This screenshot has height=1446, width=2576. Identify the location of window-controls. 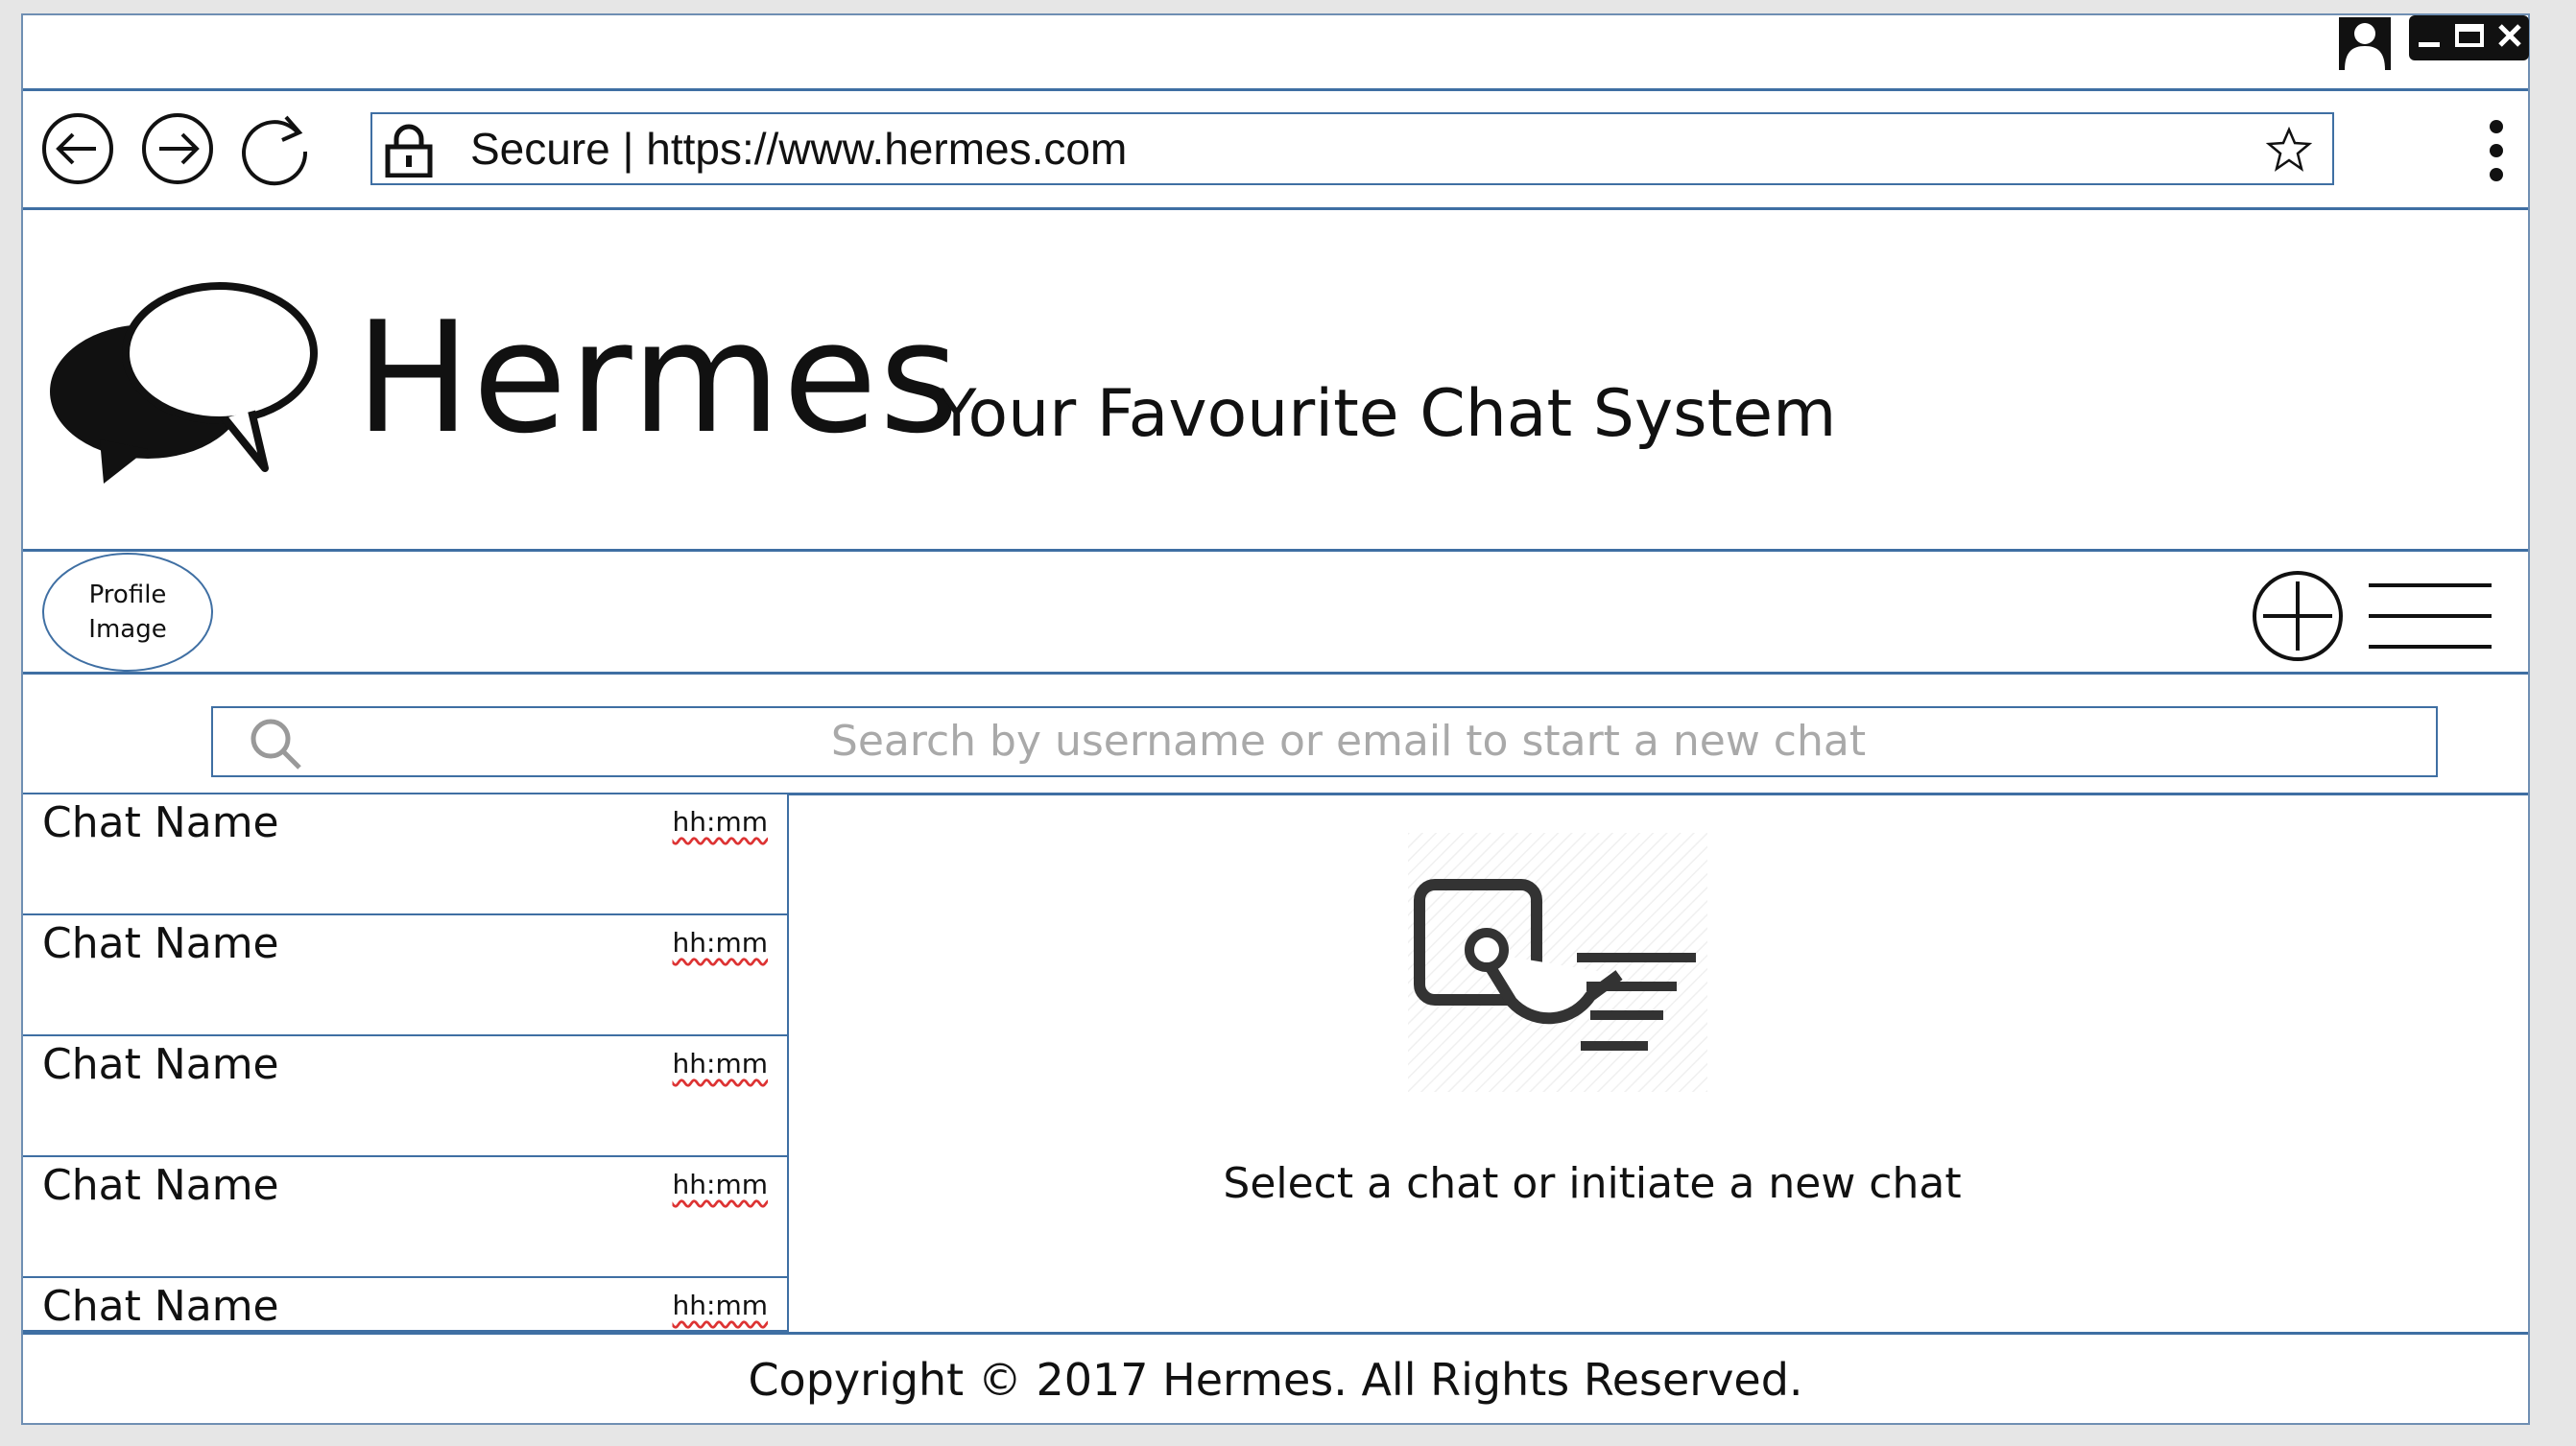
(2469, 38).